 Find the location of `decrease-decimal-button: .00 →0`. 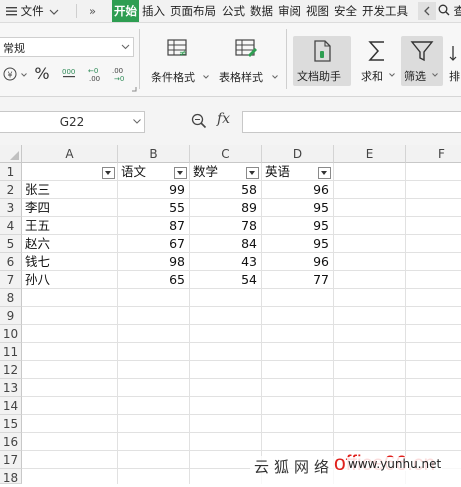

decrease-decimal-button: .00 →0 is located at coordinates (121, 74).